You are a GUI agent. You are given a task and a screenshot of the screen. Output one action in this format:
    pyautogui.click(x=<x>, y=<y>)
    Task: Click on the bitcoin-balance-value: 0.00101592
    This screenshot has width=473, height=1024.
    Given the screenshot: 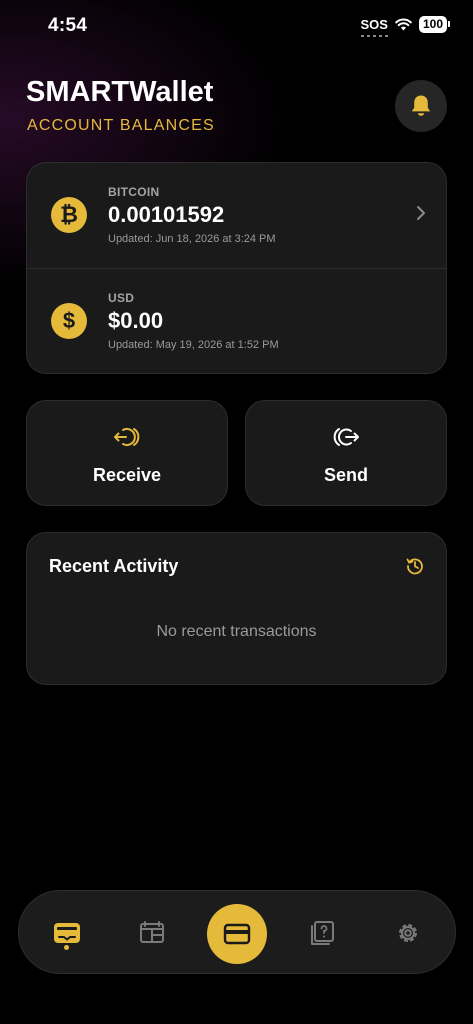 What is the action you would take?
    pyautogui.click(x=166, y=214)
    